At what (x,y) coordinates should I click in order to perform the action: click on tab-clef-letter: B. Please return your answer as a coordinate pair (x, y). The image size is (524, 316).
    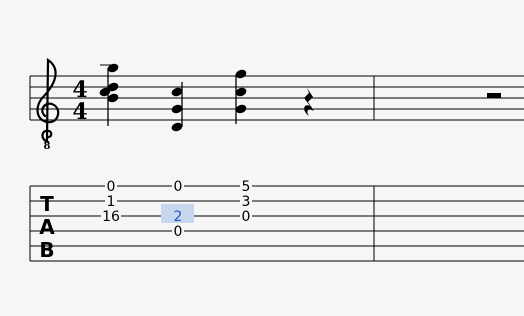
    Looking at the image, I should click on (46, 250).